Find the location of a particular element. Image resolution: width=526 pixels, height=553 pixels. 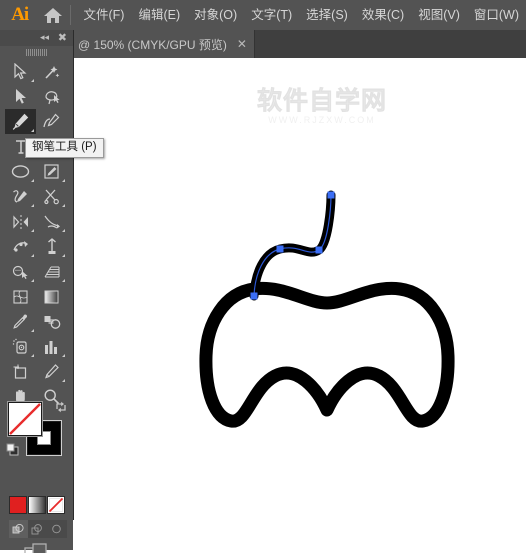

menu-object: 对象(O) is located at coordinates (215, 15).